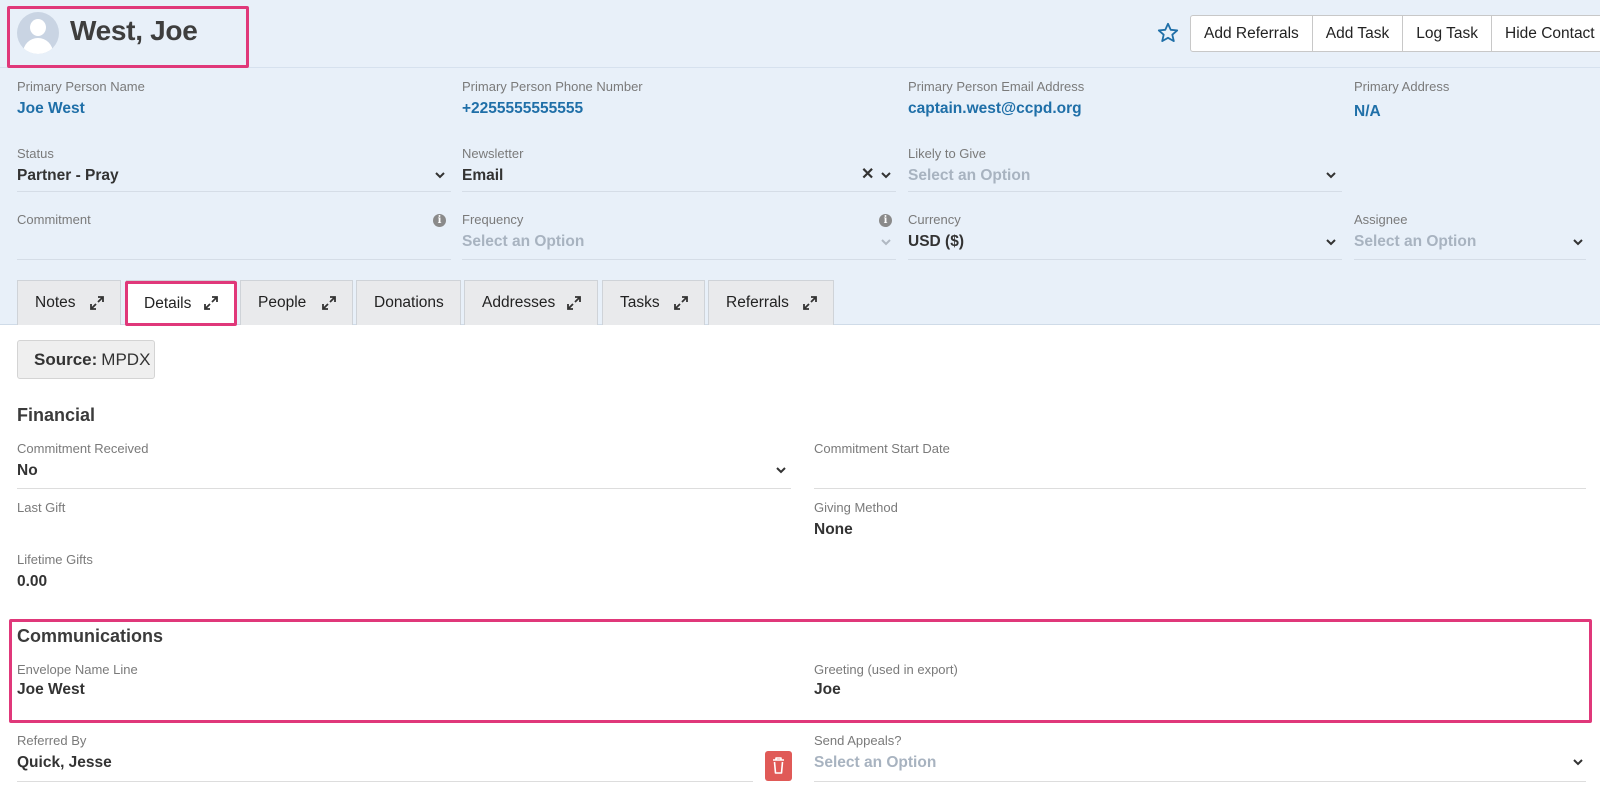  What do you see at coordinates (1168, 33) in the screenshot?
I see `star-outline-icon` at bounding box center [1168, 33].